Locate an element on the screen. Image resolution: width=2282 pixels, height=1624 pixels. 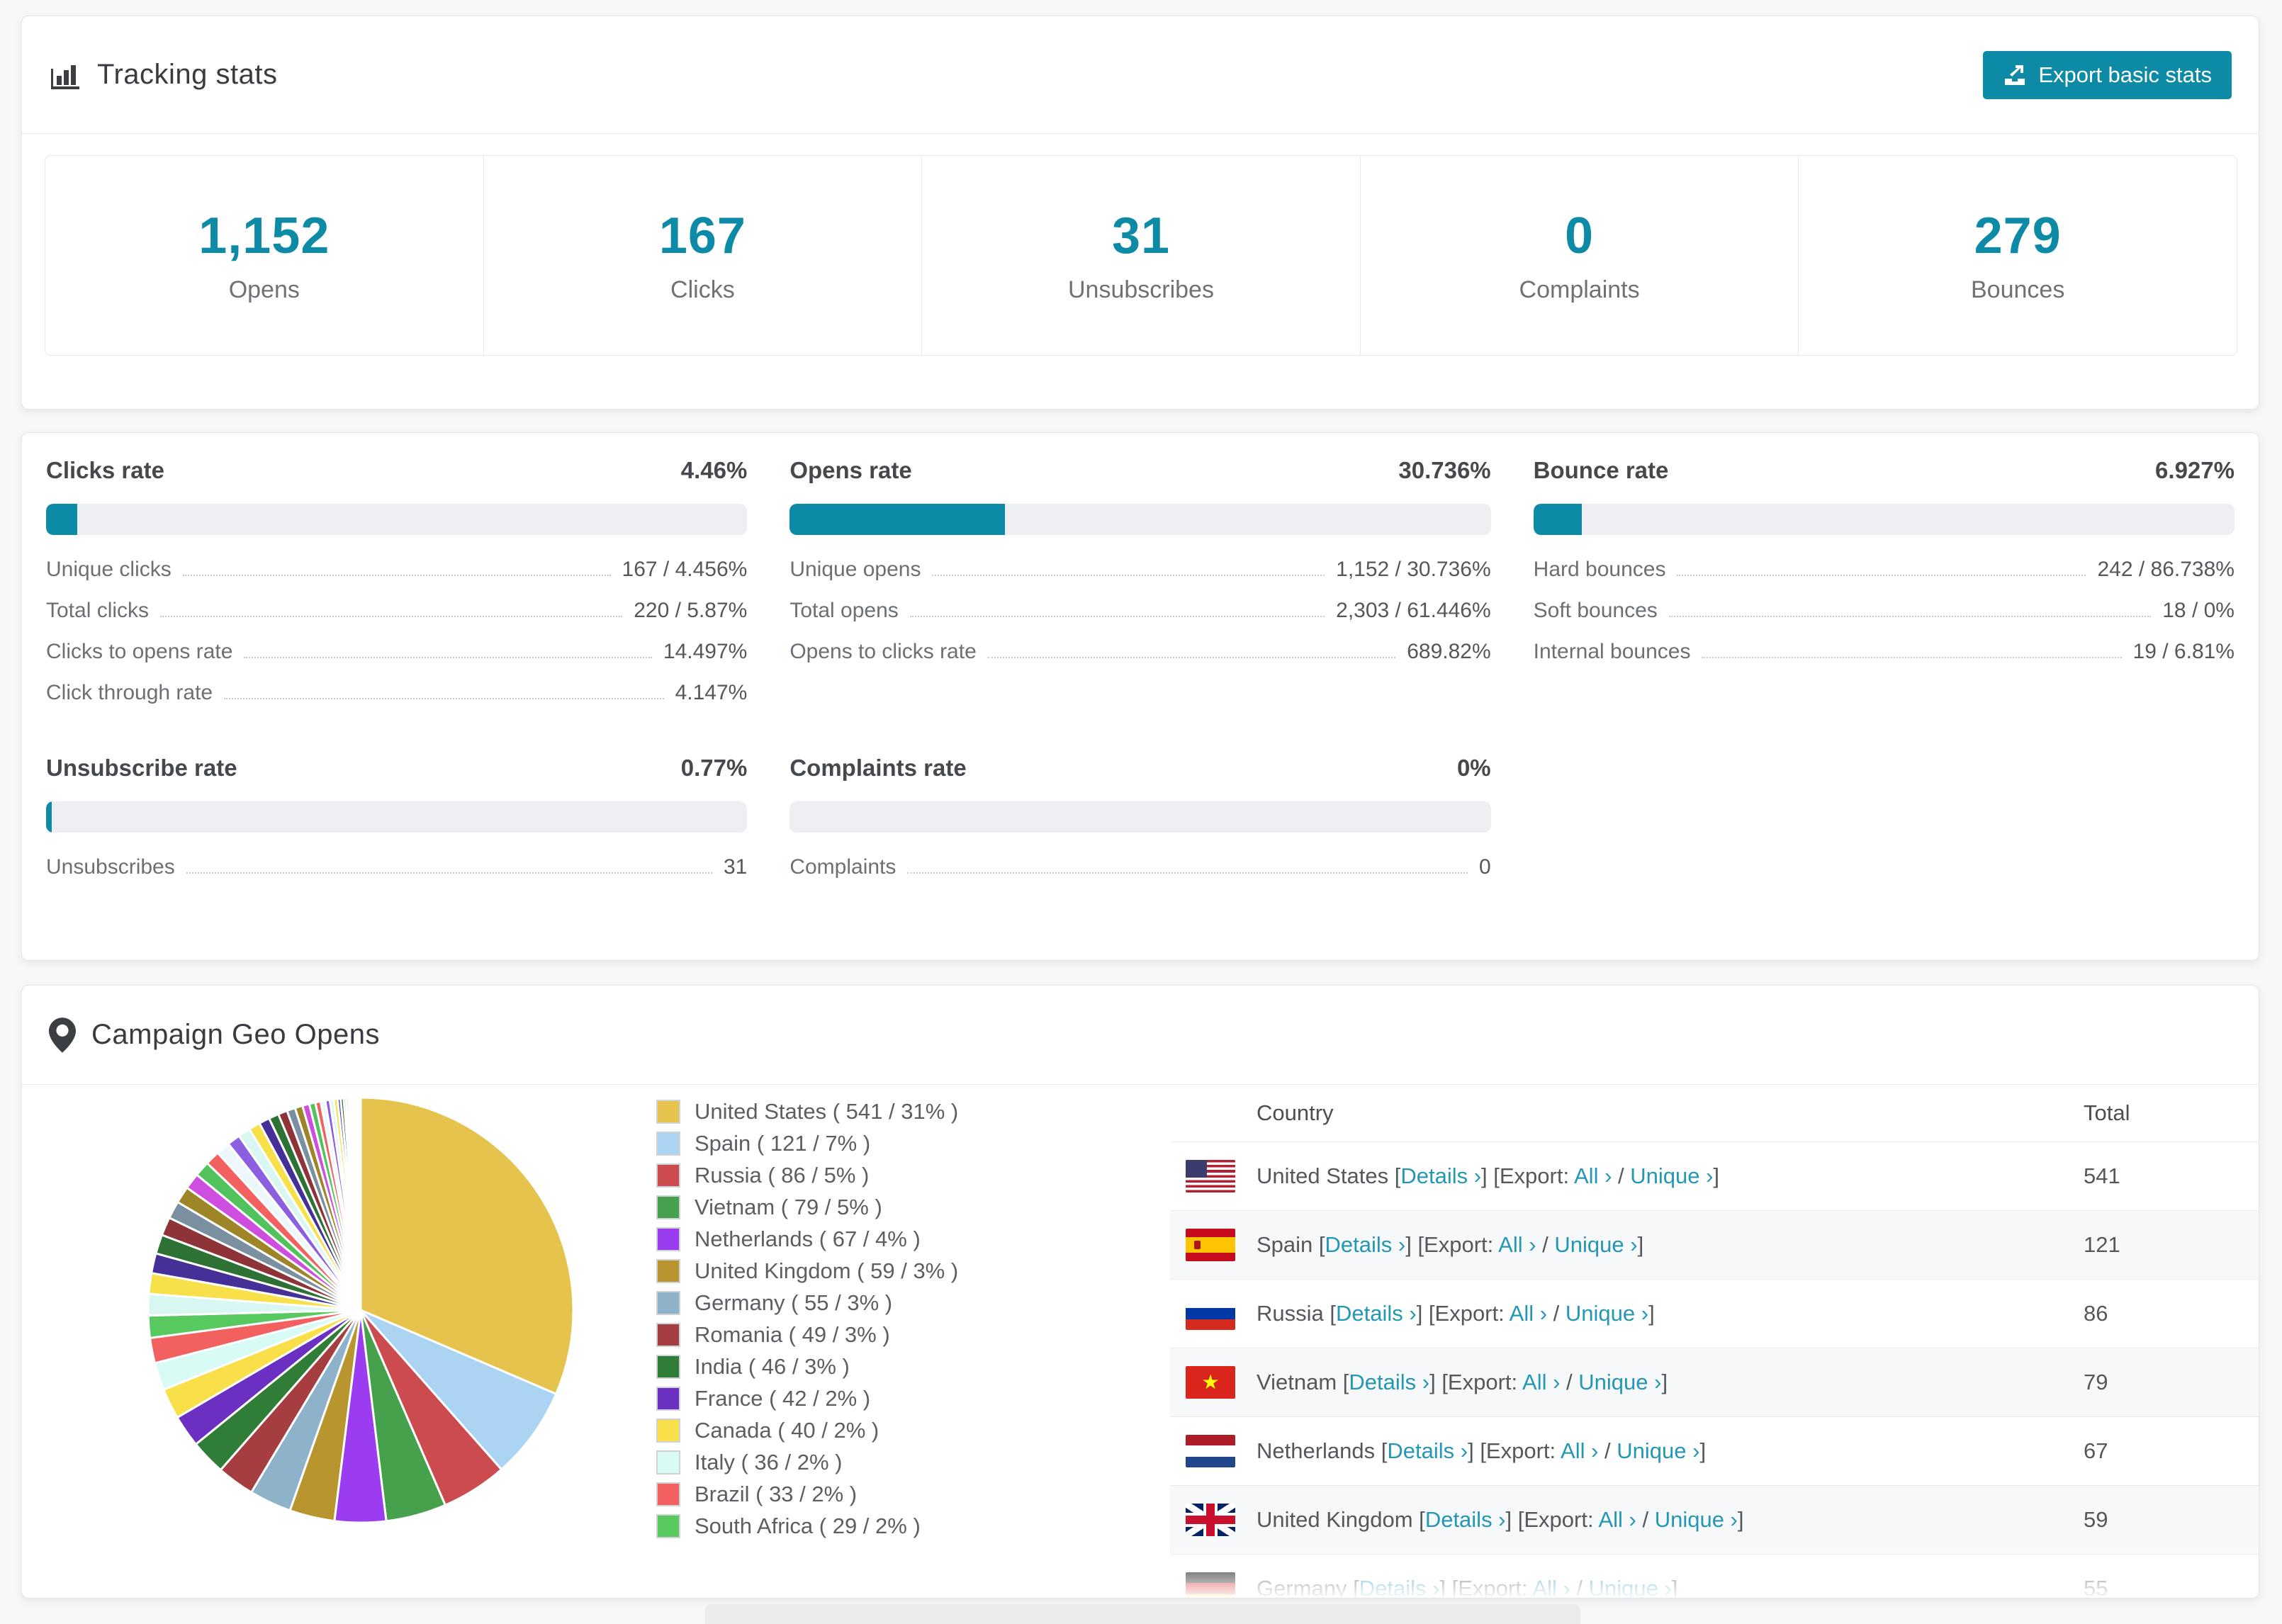
total-cell: 59 is located at coordinates (2096, 1520).